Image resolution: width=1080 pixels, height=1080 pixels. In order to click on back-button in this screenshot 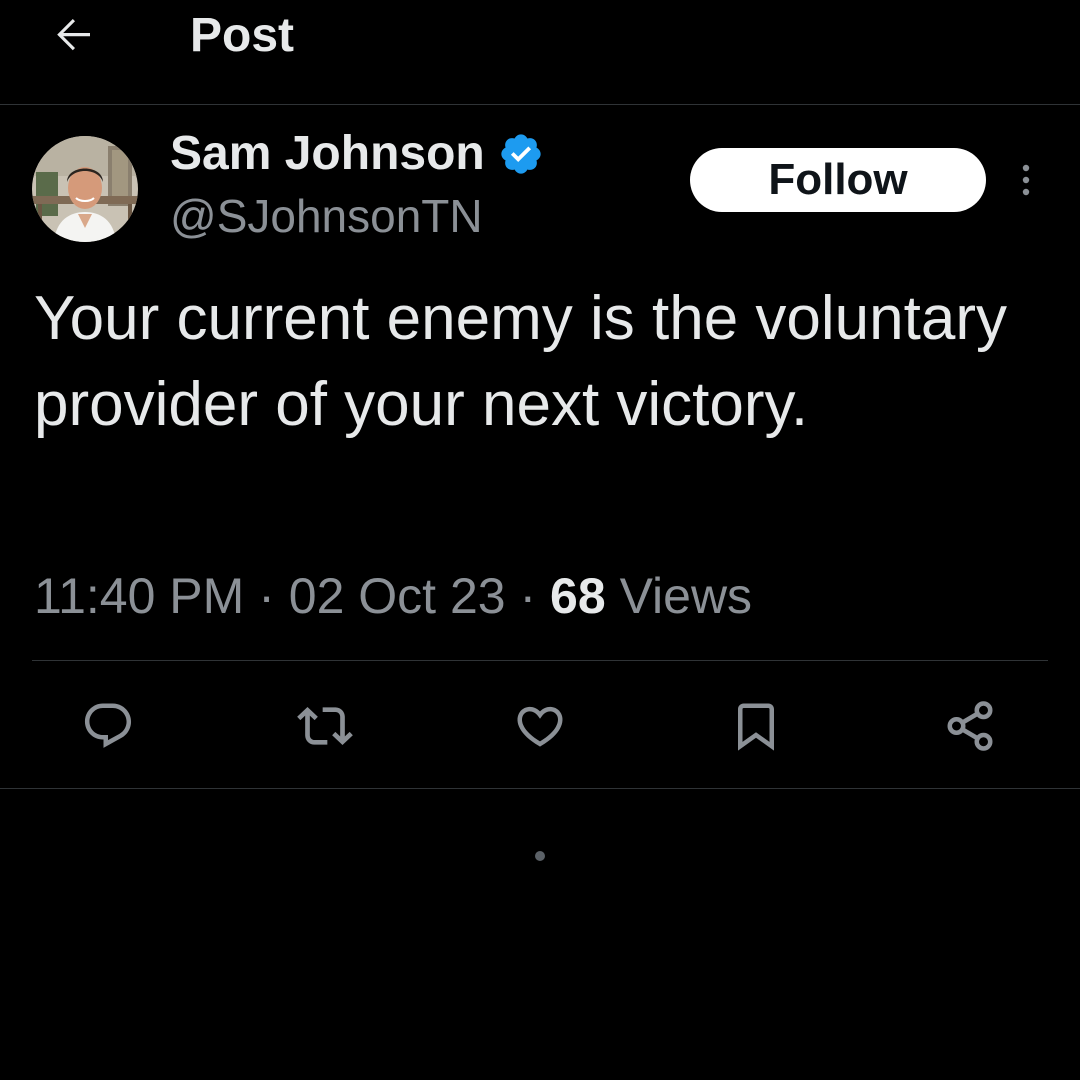, I will do `click(74, 34)`.